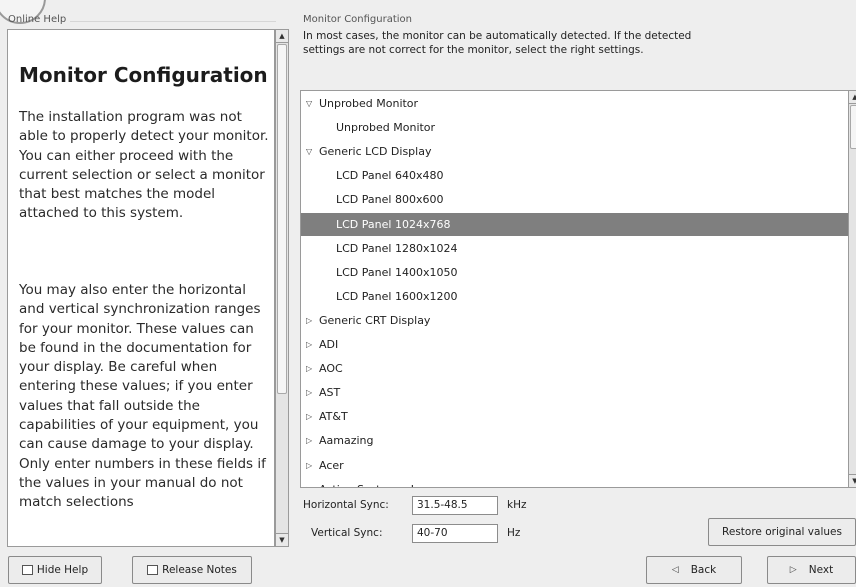 The height and width of the screenshot is (587, 856). What do you see at coordinates (852, 480) in the screenshot?
I see `list-scroll-down-icon: ▼` at bounding box center [852, 480].